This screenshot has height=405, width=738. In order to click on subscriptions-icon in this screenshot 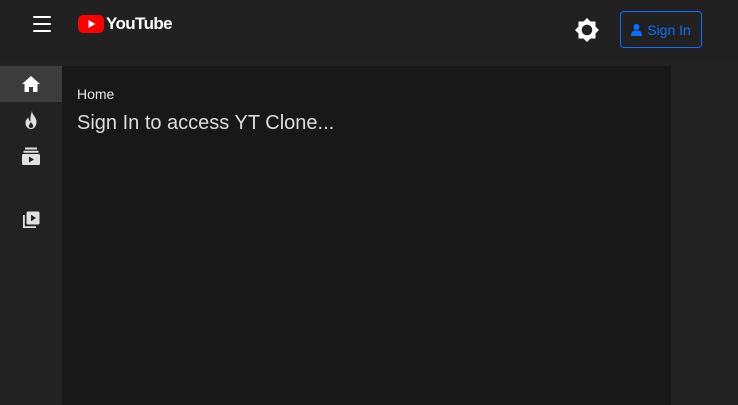, I will do `click(31, 156)`.